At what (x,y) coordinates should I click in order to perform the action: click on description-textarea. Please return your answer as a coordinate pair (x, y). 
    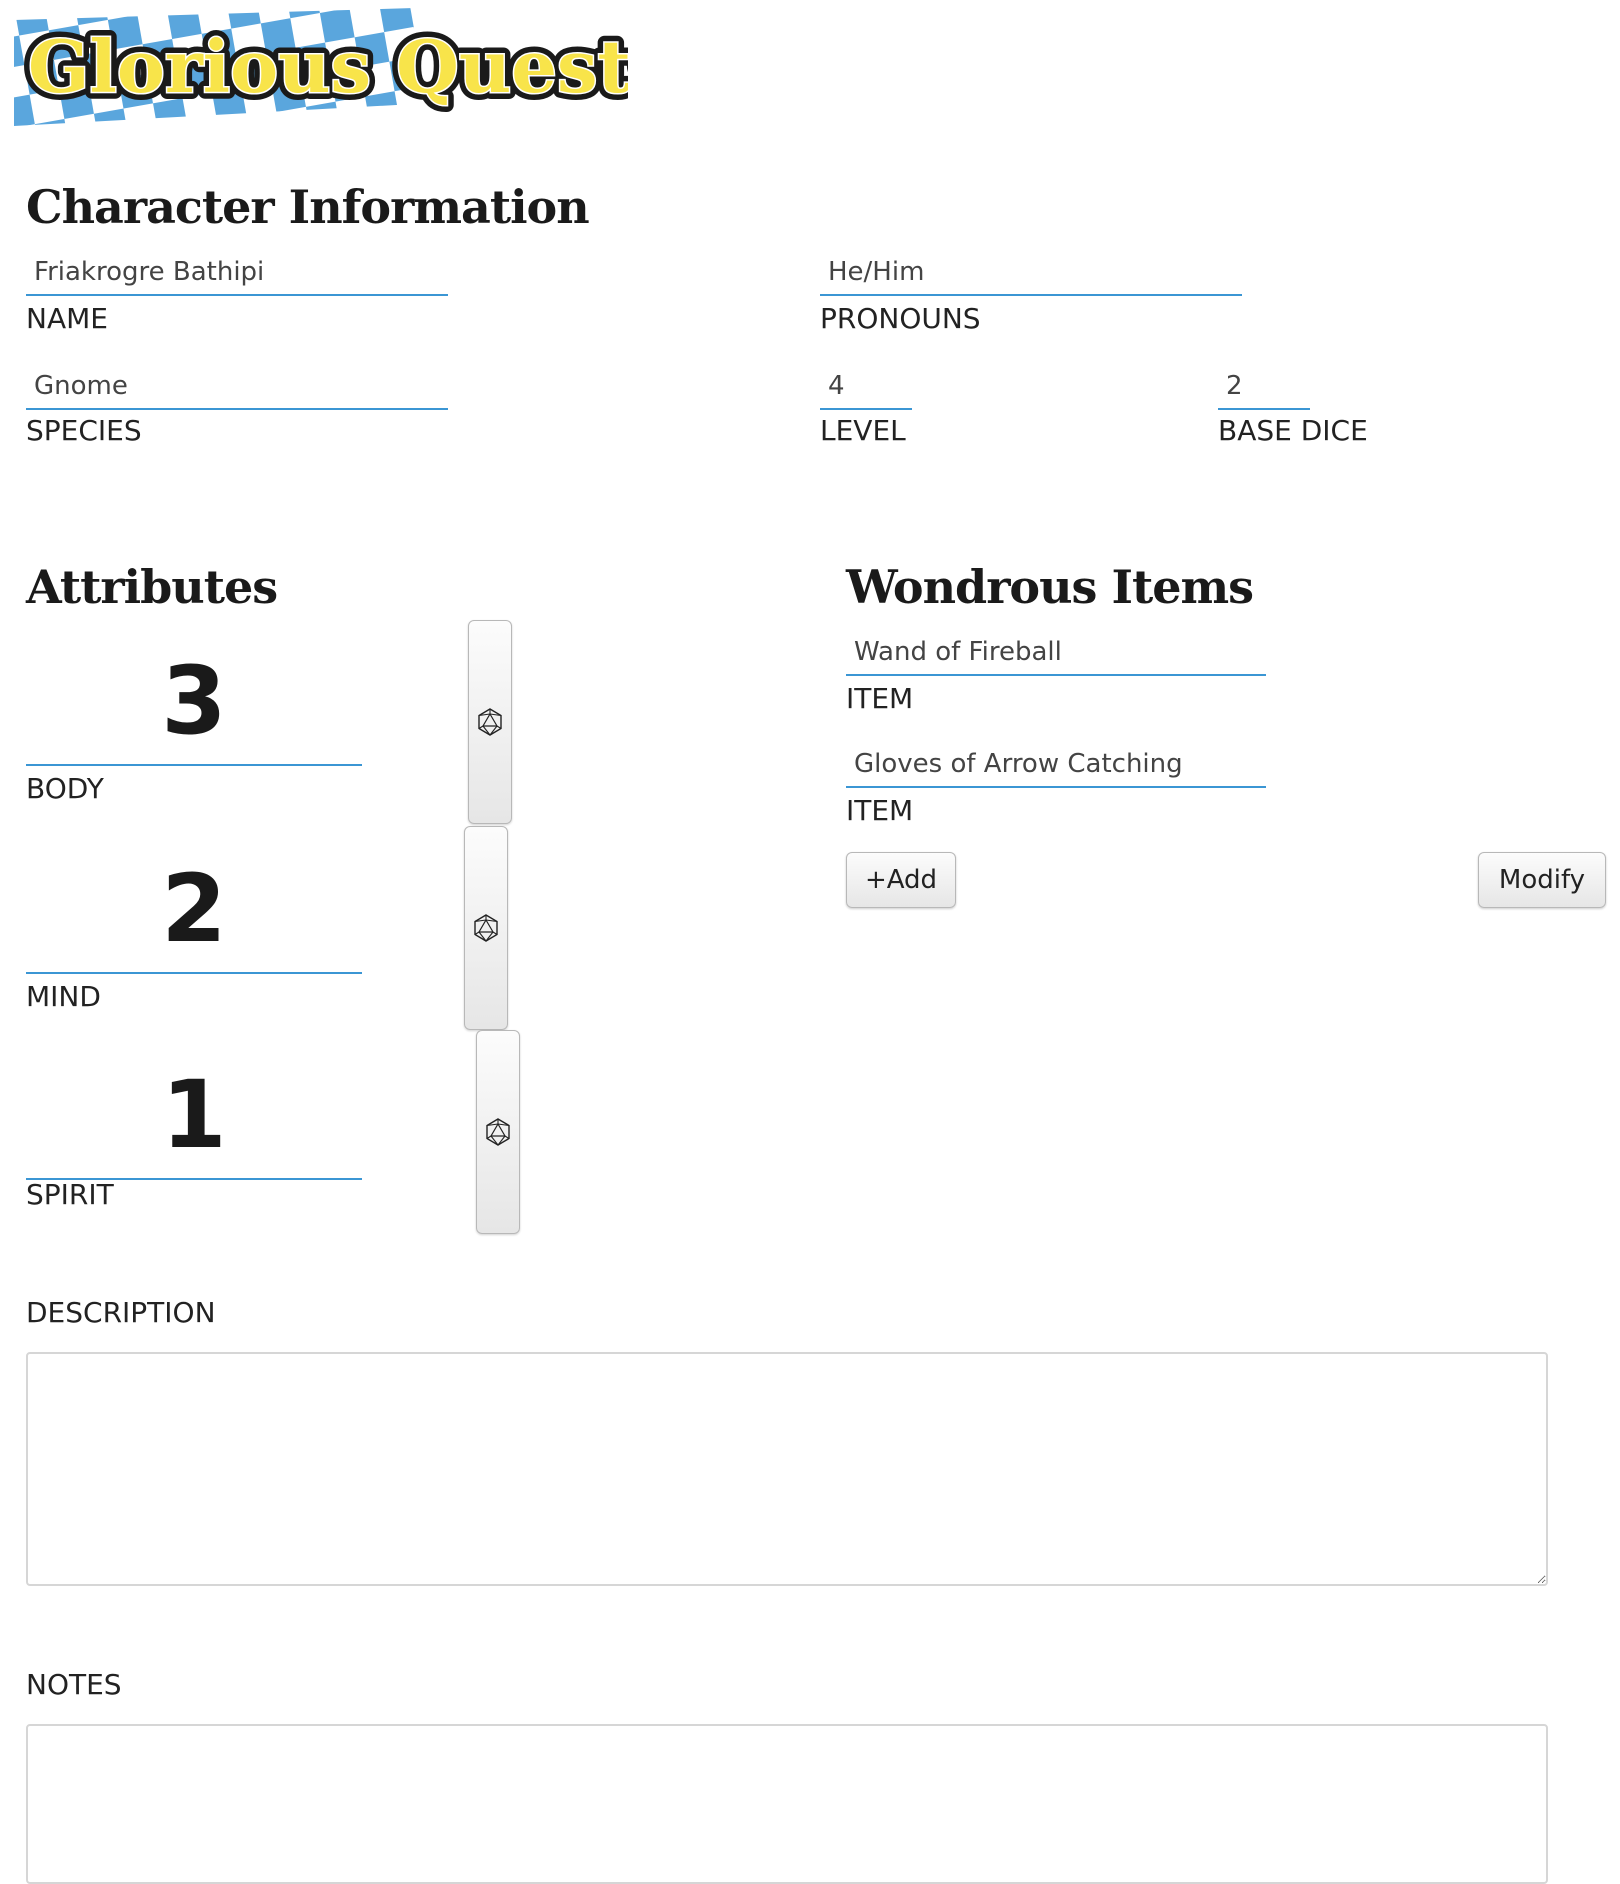
    Looking at the image, I should click on (787, 1469).